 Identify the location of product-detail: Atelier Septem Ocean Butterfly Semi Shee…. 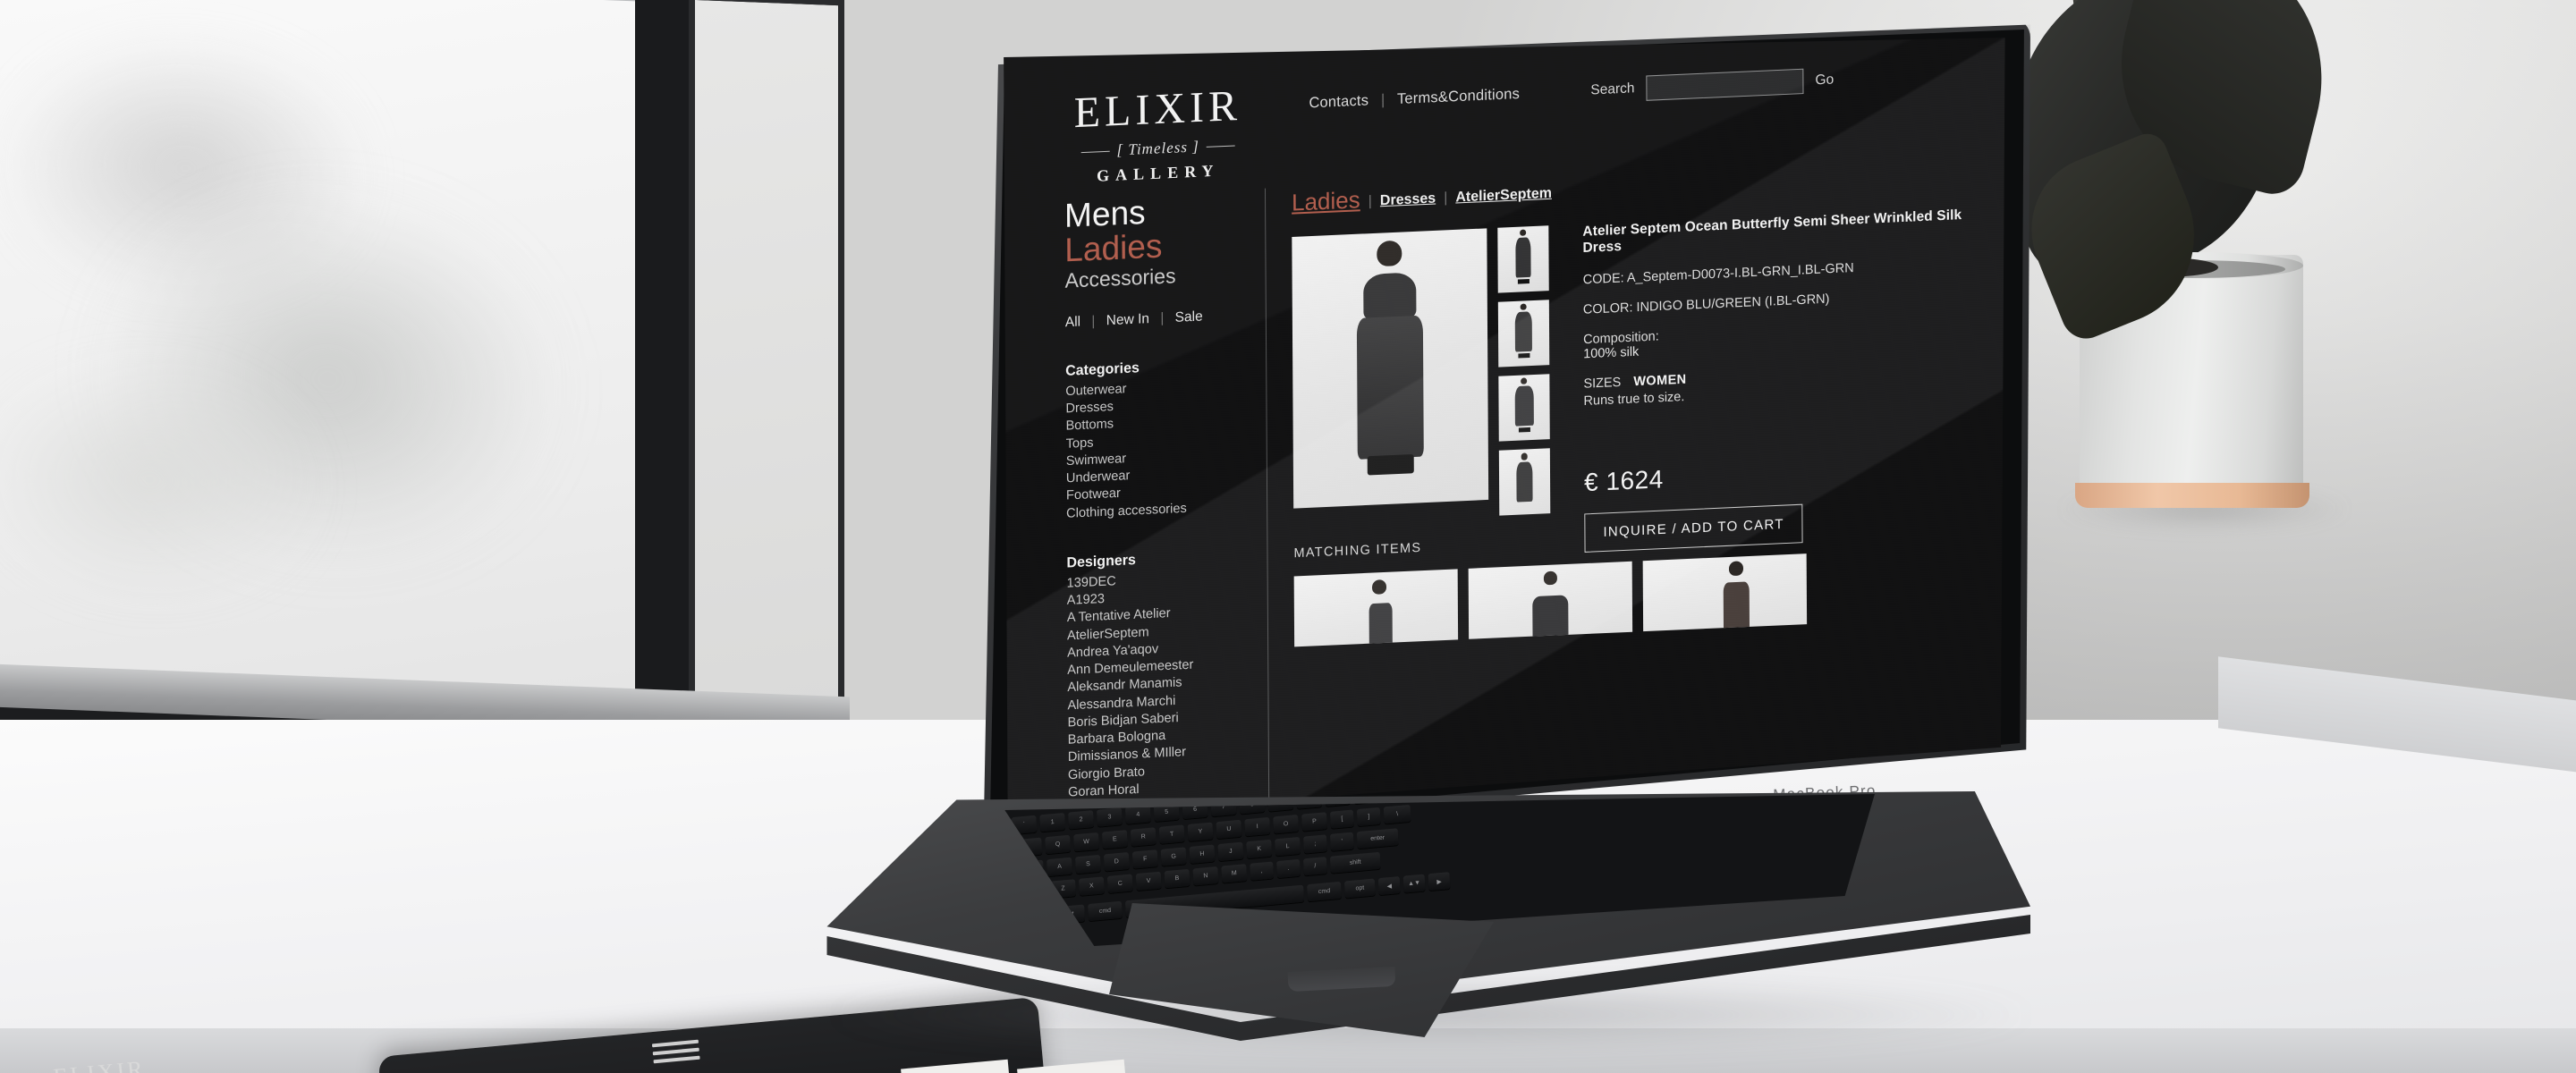
(1646, 385).